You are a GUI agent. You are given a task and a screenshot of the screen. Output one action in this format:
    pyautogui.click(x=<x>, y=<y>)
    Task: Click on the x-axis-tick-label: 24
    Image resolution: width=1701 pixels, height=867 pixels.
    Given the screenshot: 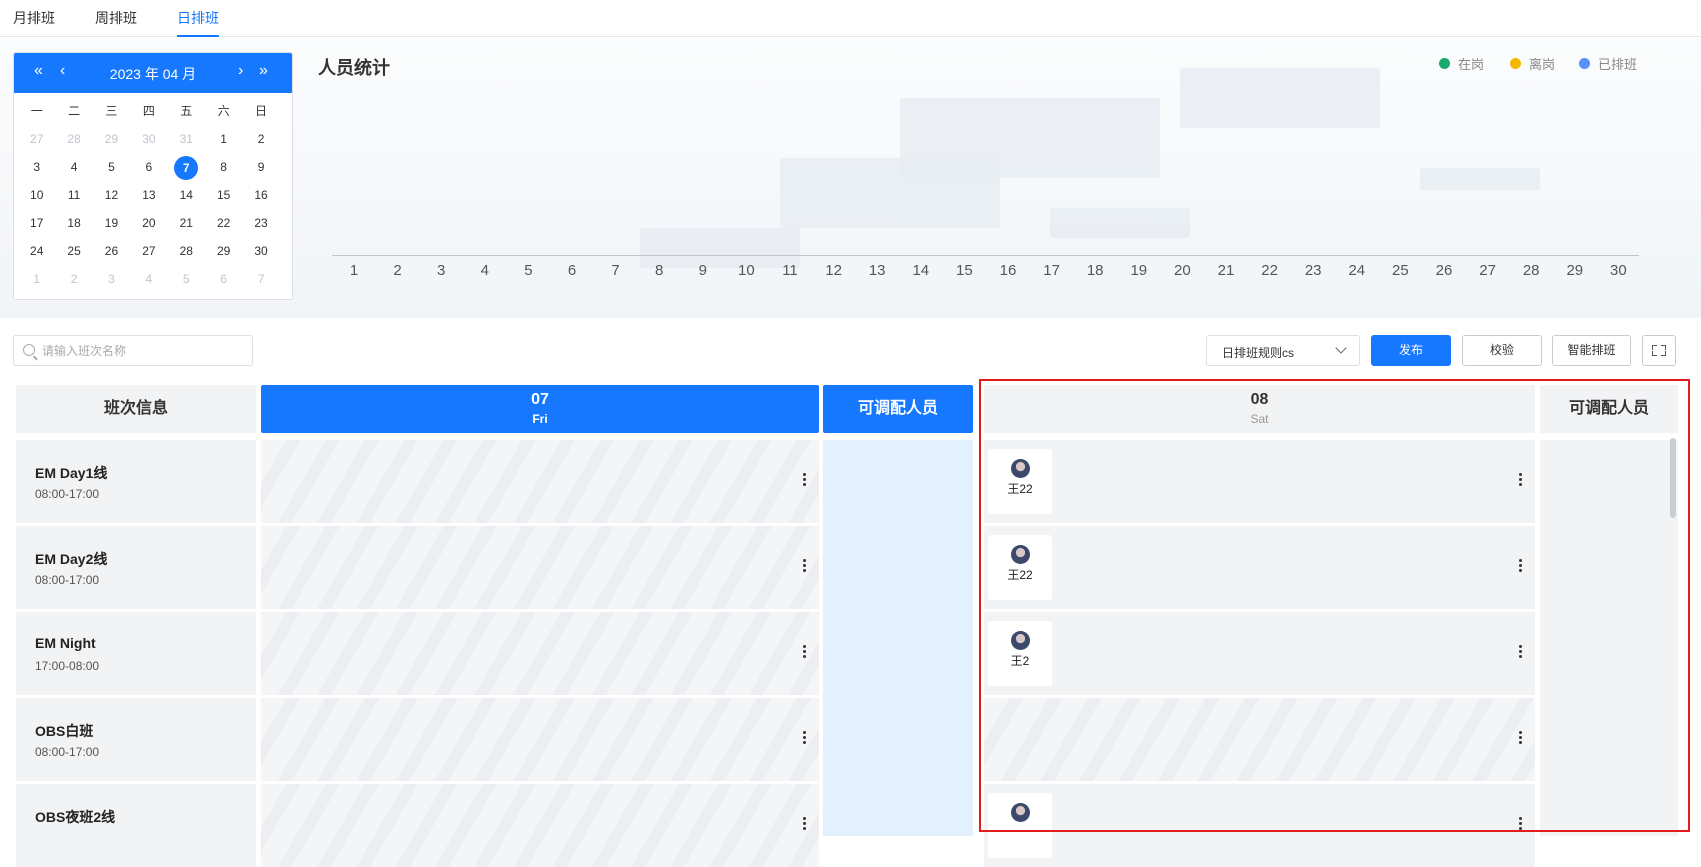 What is the action you would take?
    pyautogui.click(x=1357, y=270)
    